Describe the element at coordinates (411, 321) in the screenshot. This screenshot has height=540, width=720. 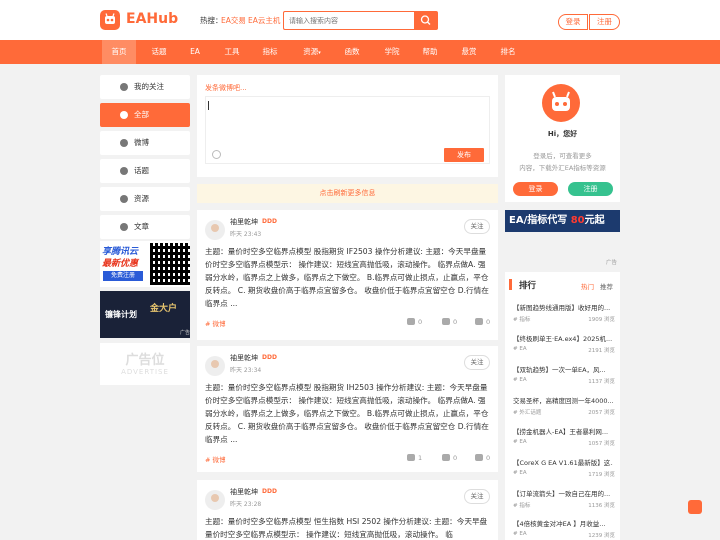
I see `comment-icon` at that location.